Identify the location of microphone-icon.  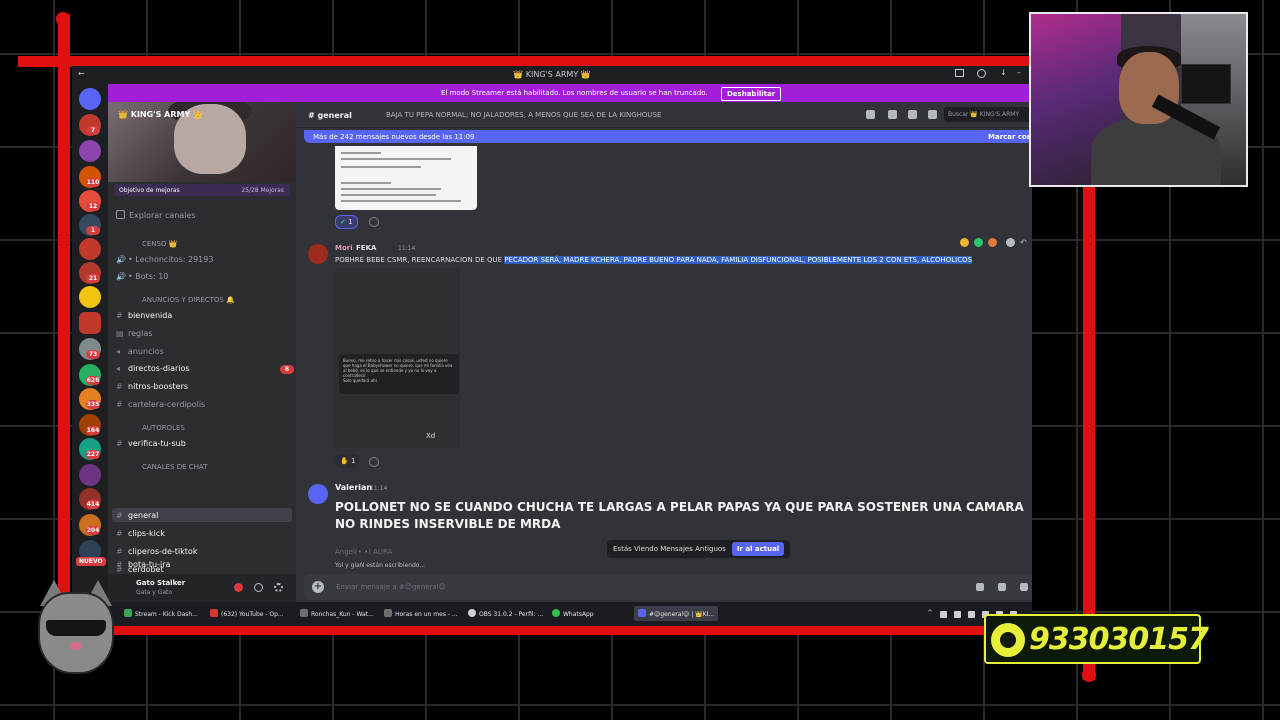
(971, 614).